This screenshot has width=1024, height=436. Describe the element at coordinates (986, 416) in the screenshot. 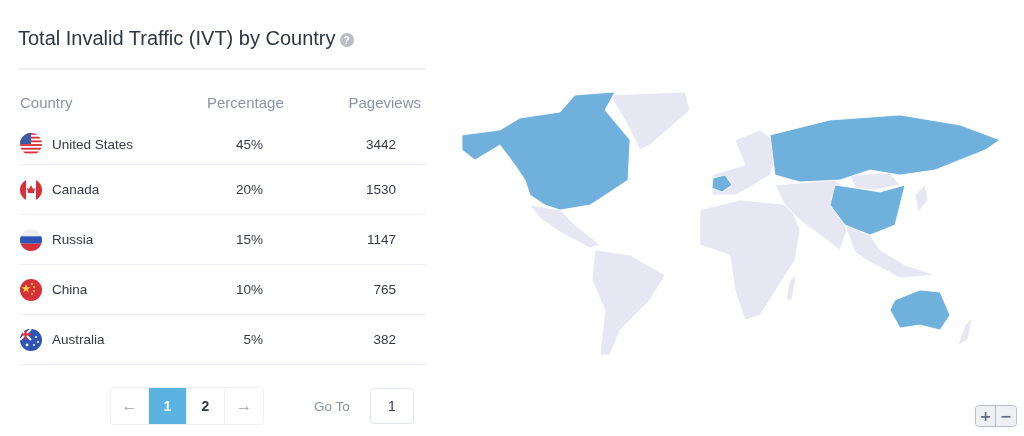

I see `zoom-in-button: +` at that location.